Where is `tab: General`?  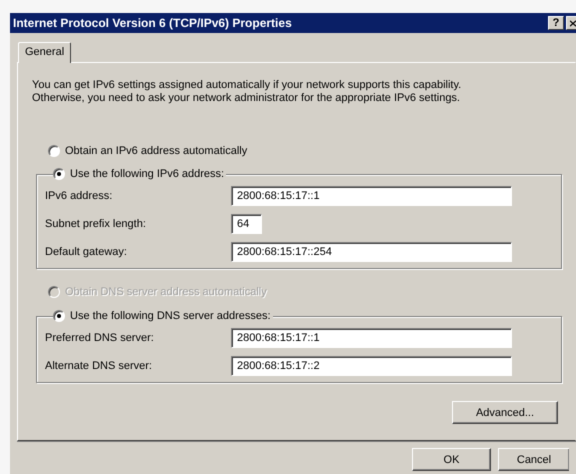 tab: General is located at coordinates (45, 52).